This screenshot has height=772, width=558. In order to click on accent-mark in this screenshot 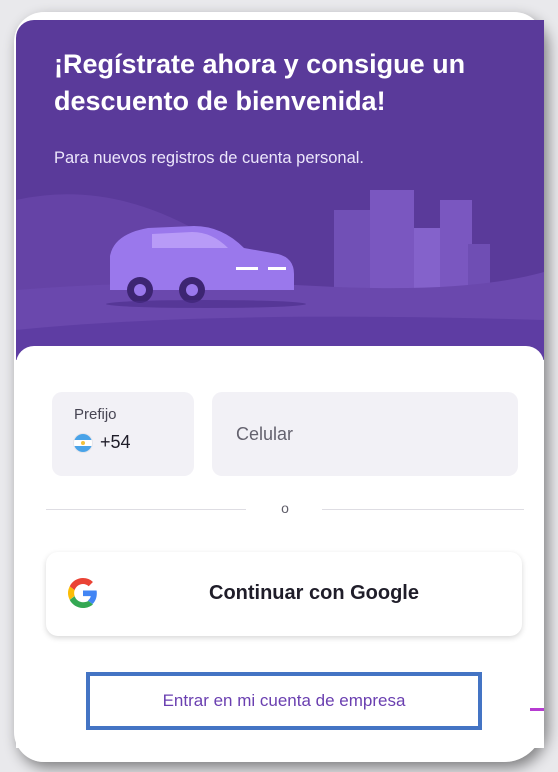, I will do `click(537, 709)`.